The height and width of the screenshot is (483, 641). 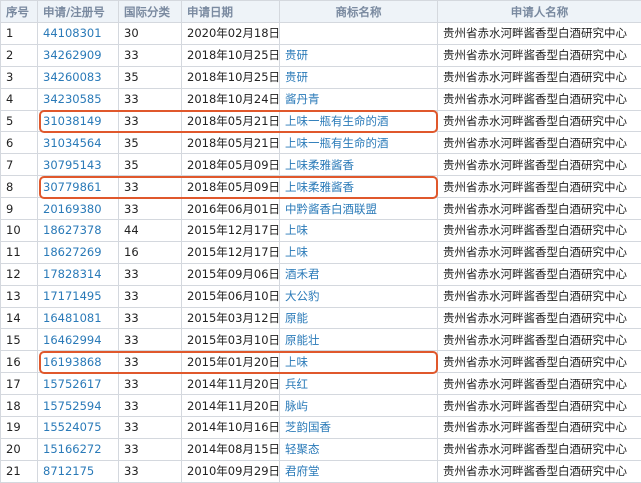 What do you see at coordinates (78, 165) in the screenshot?
I see `cell-reg-number: 30795143` at bounding box center [78, 165].